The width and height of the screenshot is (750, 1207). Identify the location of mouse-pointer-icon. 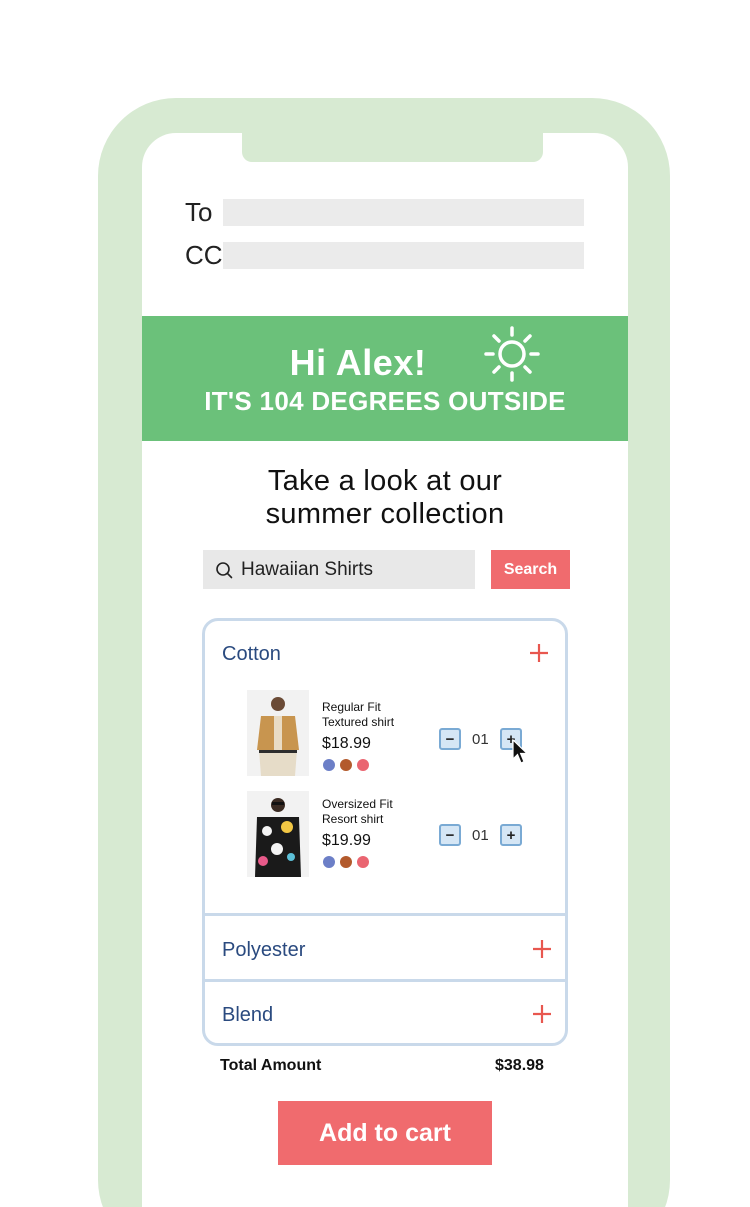
(520, 751).